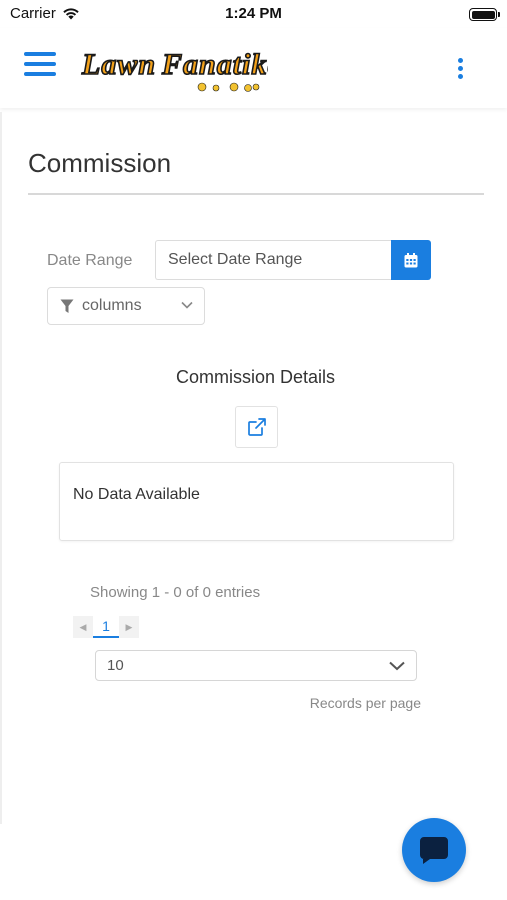 The width and height of the screenshot is (507, 900). I want to click on calendar-button, so click(411, 260).